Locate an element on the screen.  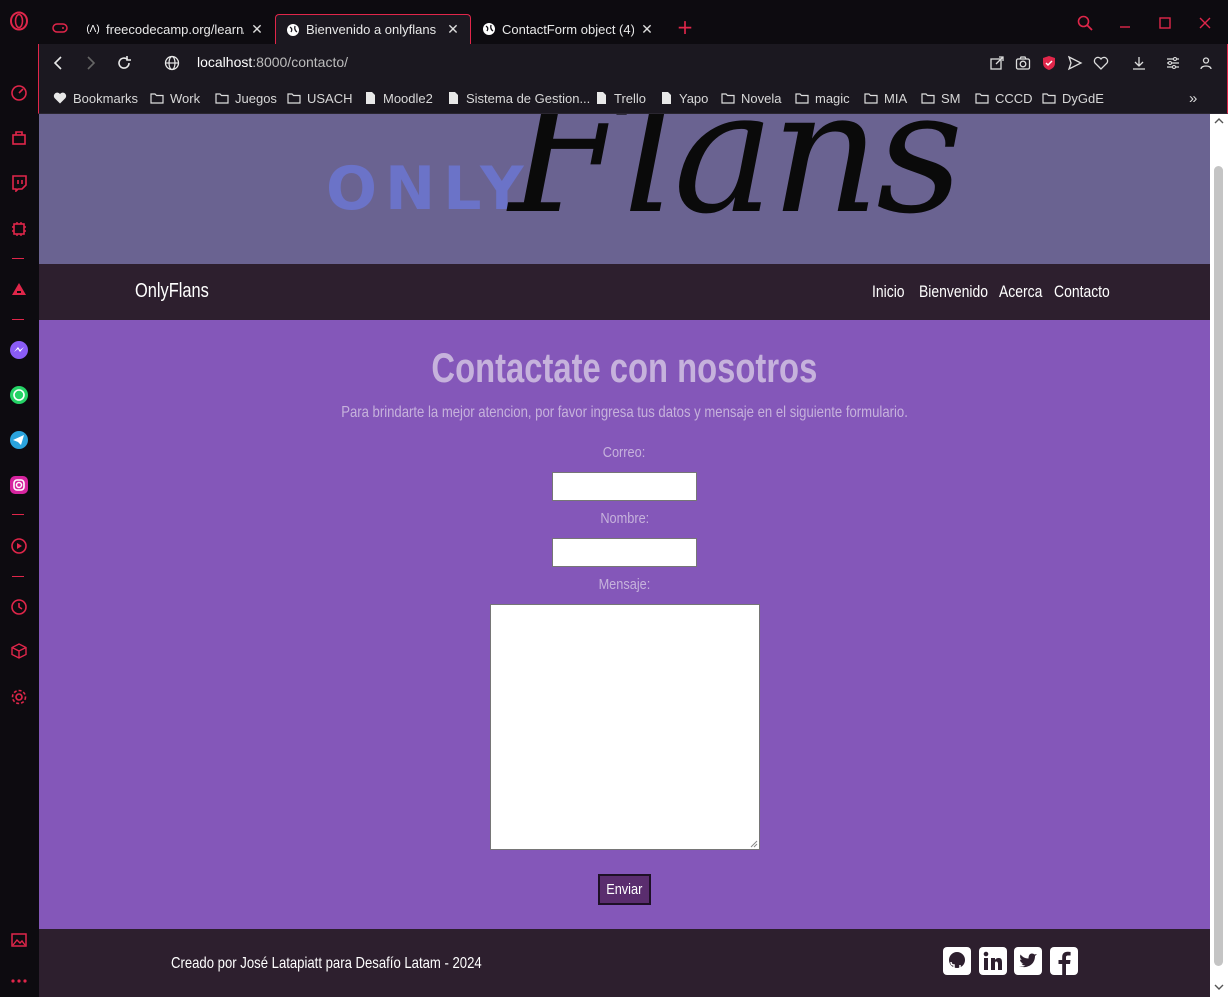
message-textarea is located at coordinates (625, 727).